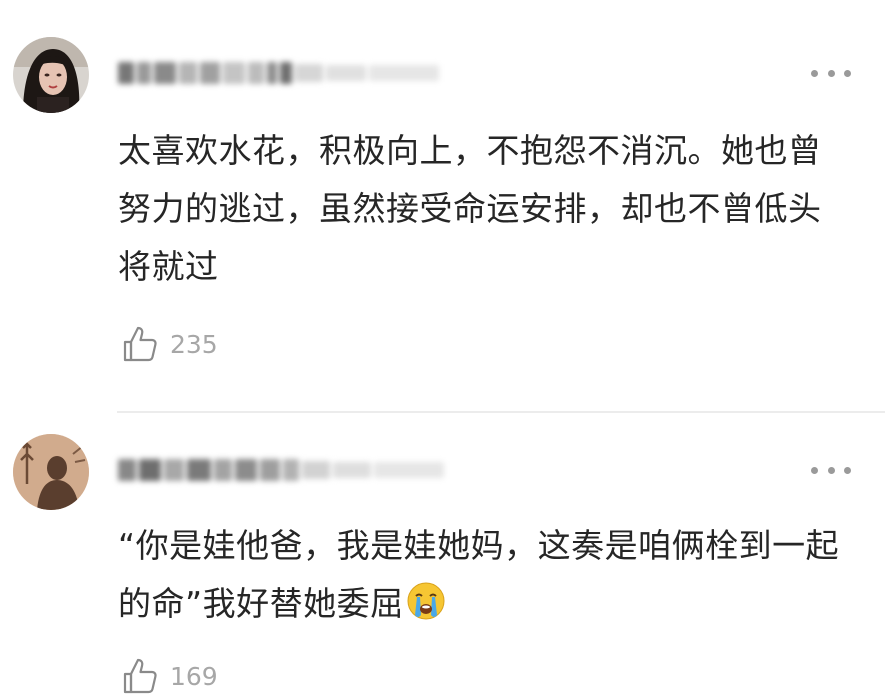  I want to click on avatar-silhouette-photo-icon, so click(51, 472).